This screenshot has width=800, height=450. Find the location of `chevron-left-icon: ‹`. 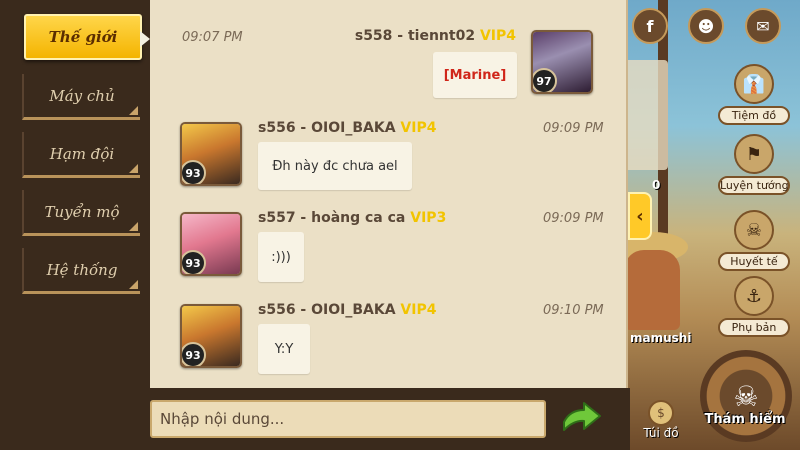

chevron-left-icon: ‹ is located at coordinates (640, 216).